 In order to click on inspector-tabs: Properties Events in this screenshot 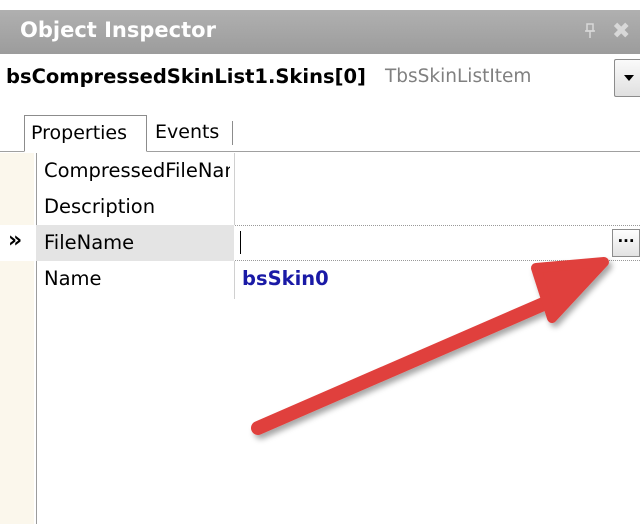, I will do `click(320, 127)`.